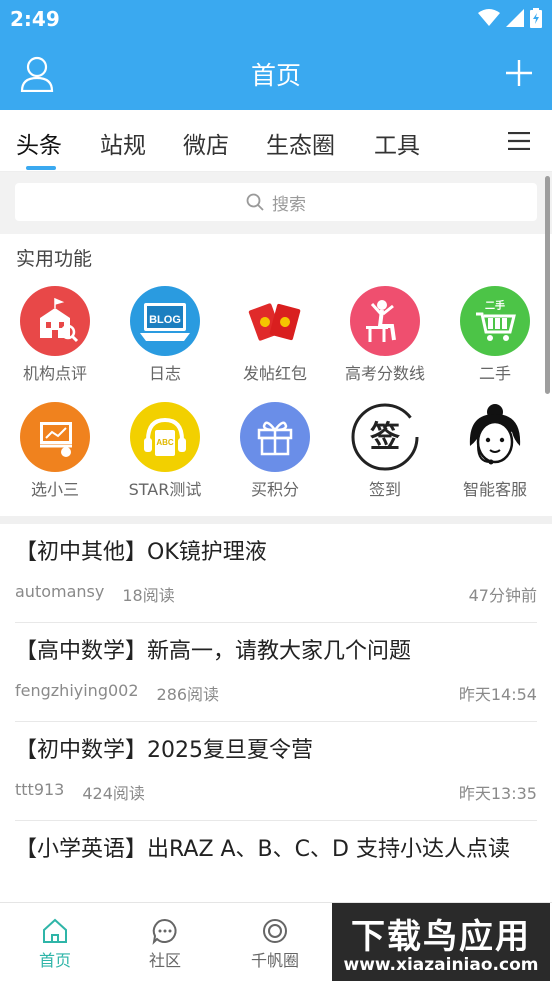  What do you see at coordinates (275, 321) in the screenshot?
I see `red-envelope-icon` at bounding box center [275, 321].